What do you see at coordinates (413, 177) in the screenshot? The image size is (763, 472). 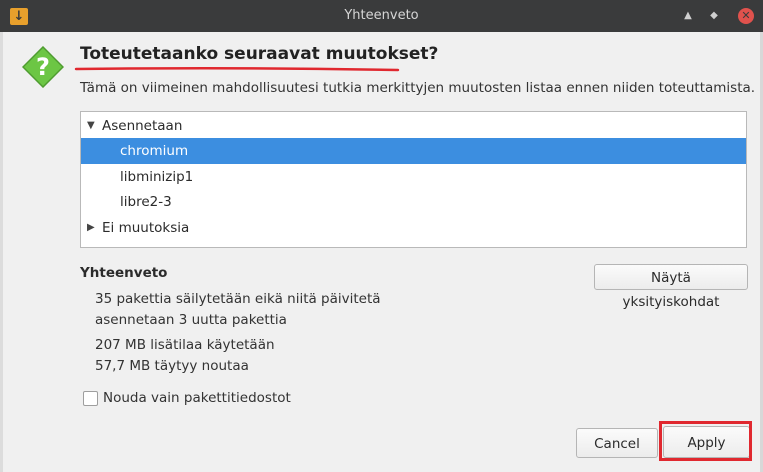 I see `tree-item-libminizip1: libminizip1` at bounding box center [413, 177].